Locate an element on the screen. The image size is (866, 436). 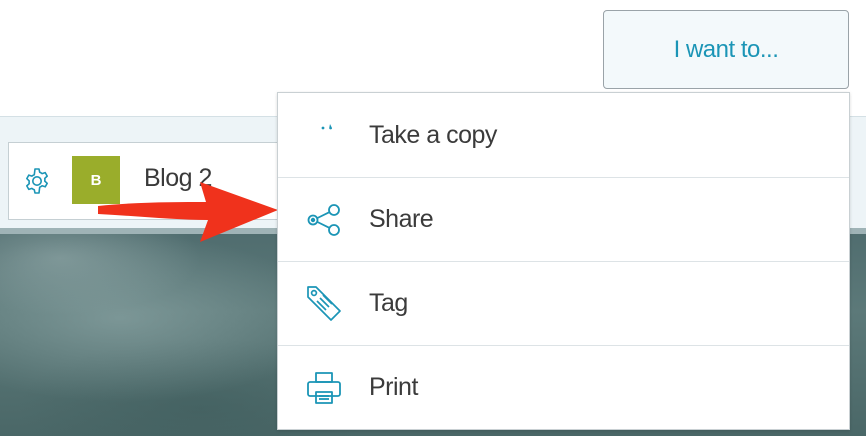
tag-icon is located at coordinates (324, 304).